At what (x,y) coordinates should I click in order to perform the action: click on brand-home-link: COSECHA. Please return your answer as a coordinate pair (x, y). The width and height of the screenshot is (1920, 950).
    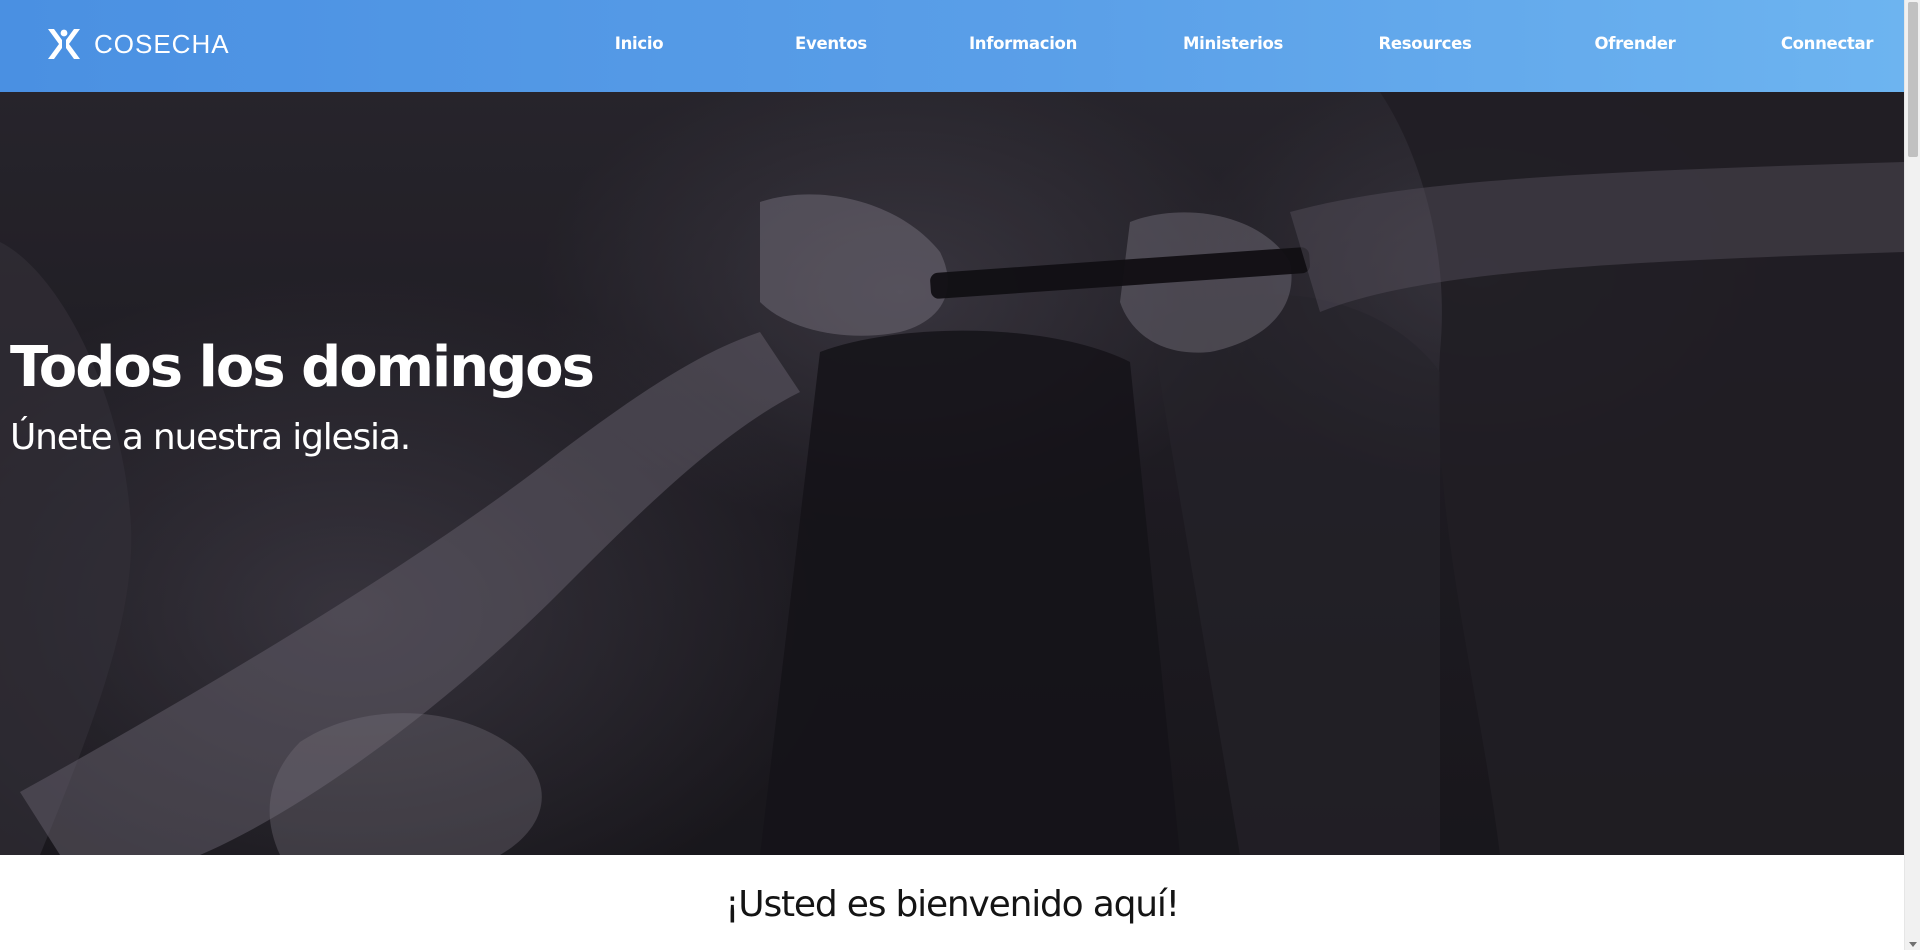
    Looking at the image, I should click on (138, 44).